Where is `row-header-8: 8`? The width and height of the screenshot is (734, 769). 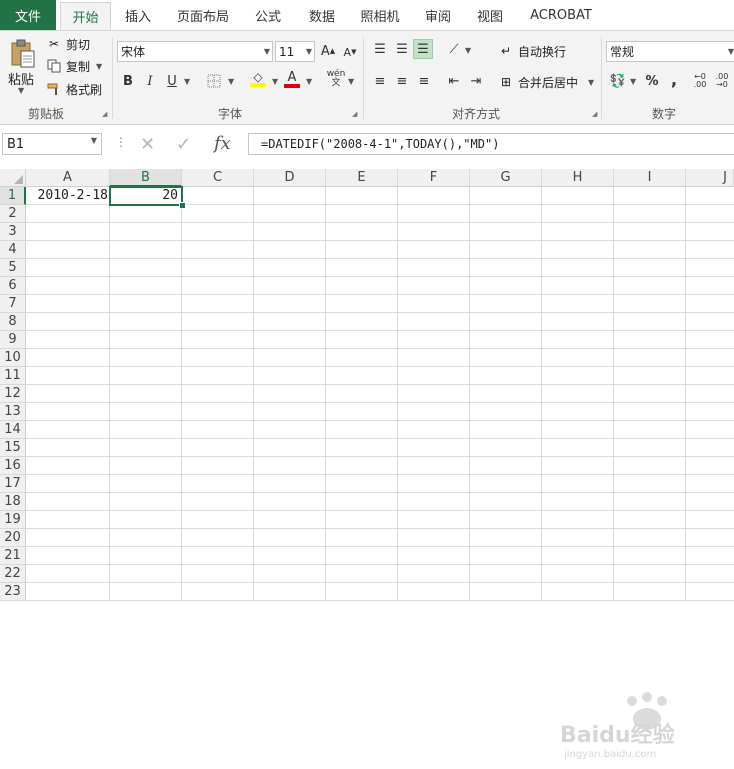 row-header-8: 8 is located at coordinates (13, 322).